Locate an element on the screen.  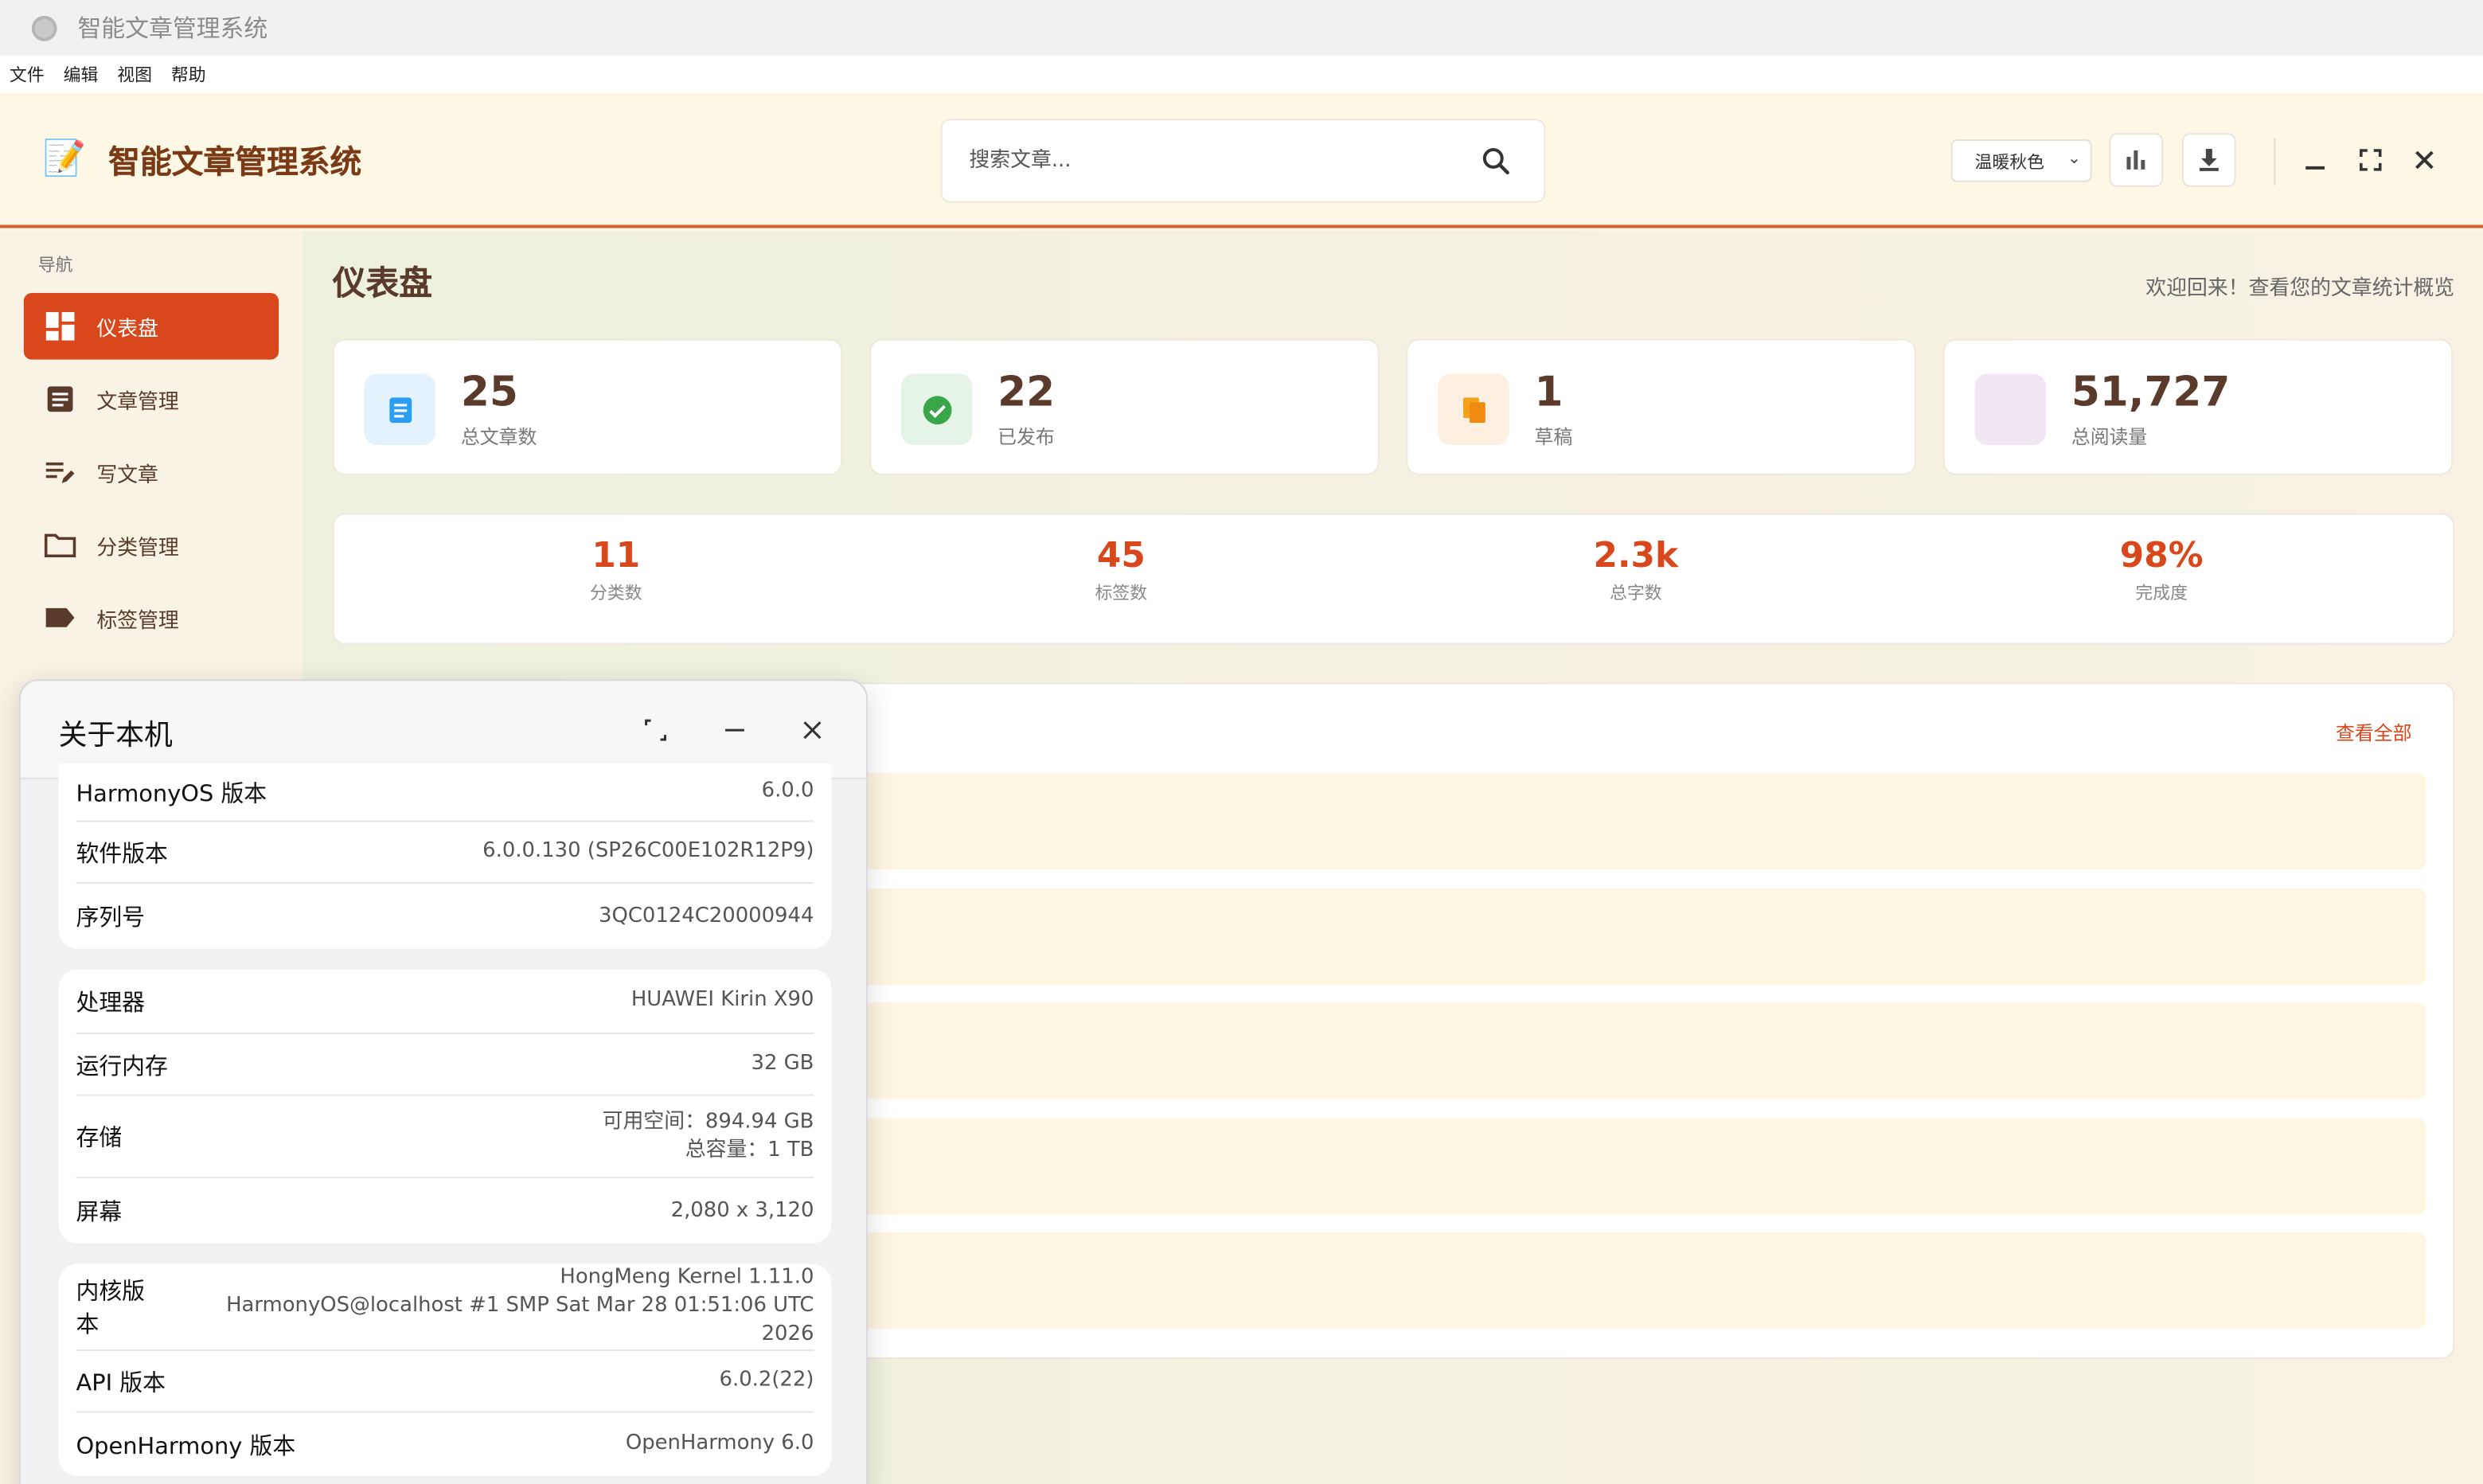
app-header: 📝 智能文章管理系统 温暖秋色 ⌄ is located at coordinates (1241, 160).